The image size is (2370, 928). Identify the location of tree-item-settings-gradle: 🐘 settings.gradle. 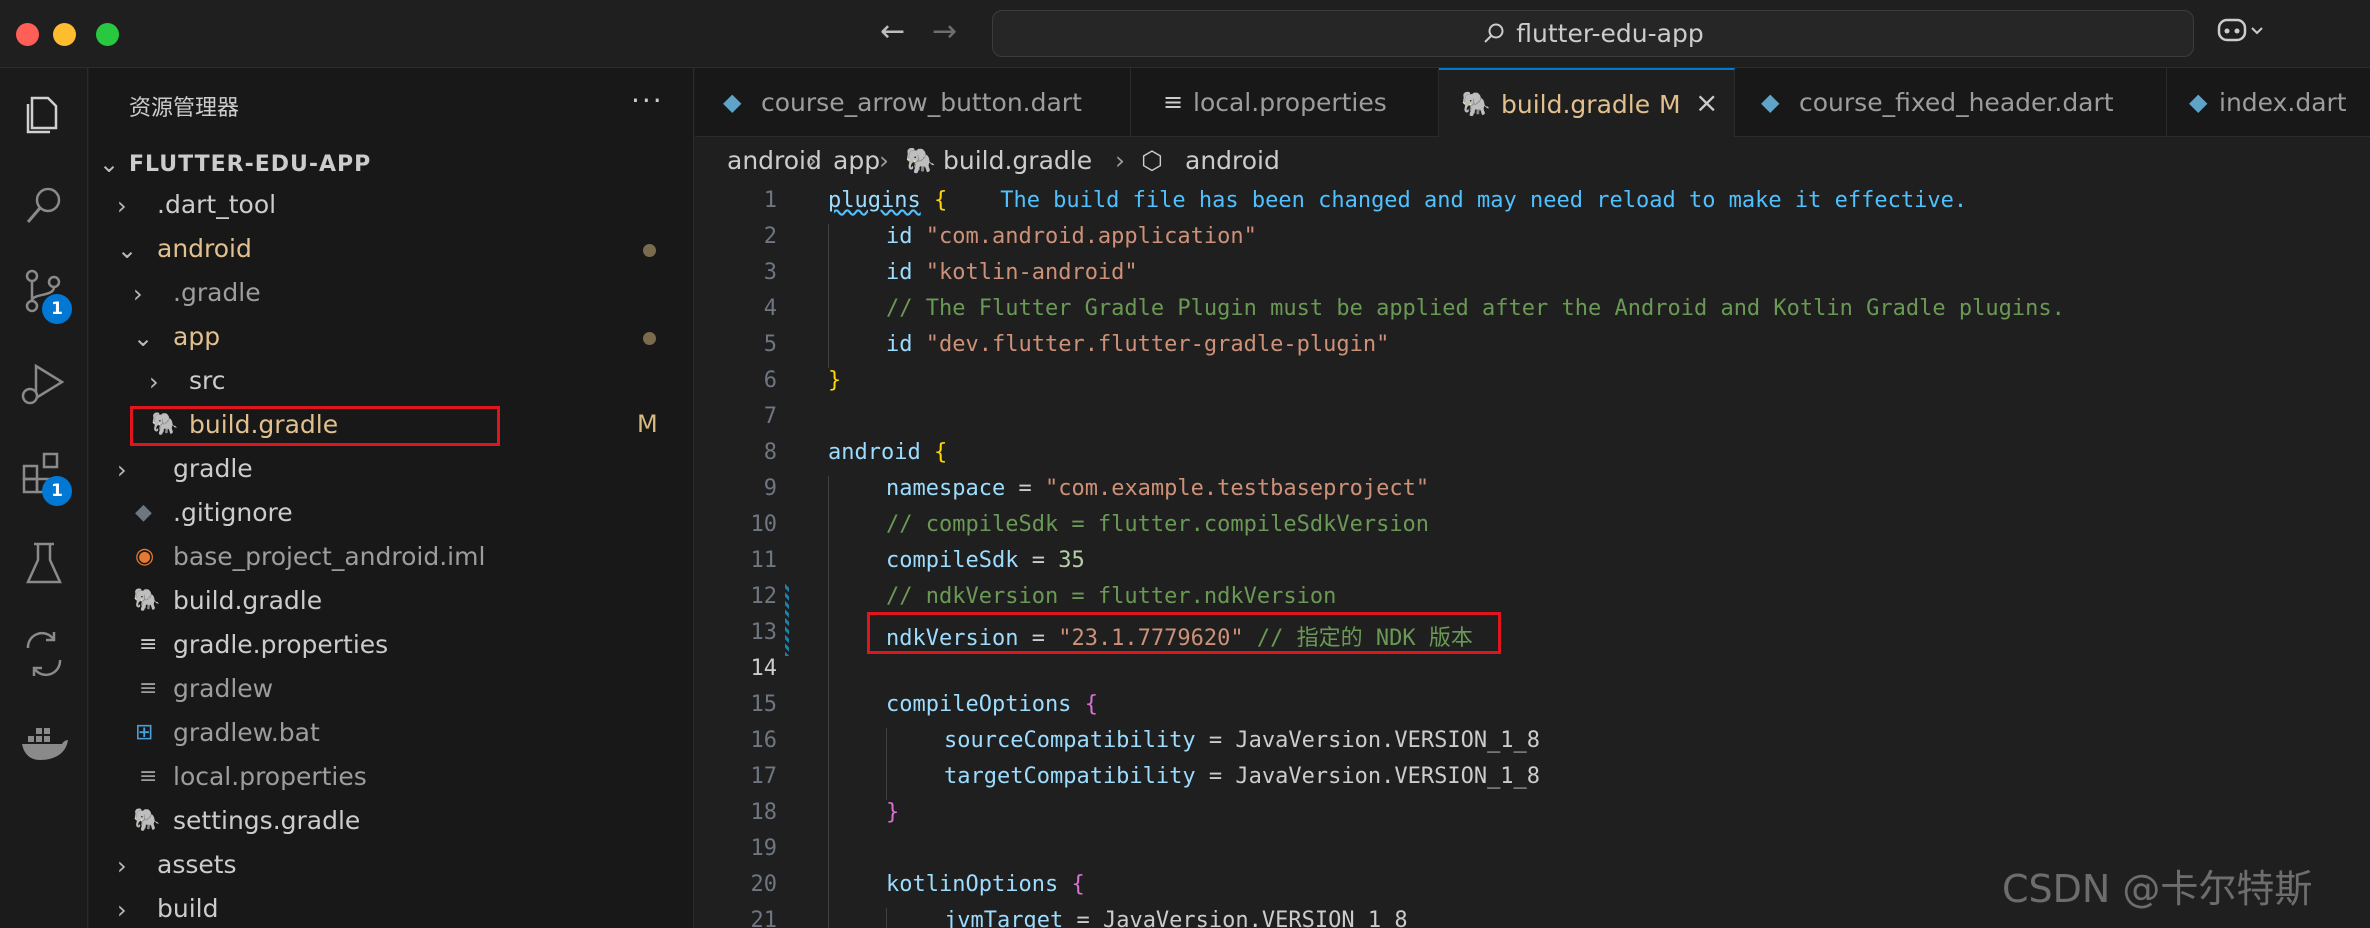
(391, 822).